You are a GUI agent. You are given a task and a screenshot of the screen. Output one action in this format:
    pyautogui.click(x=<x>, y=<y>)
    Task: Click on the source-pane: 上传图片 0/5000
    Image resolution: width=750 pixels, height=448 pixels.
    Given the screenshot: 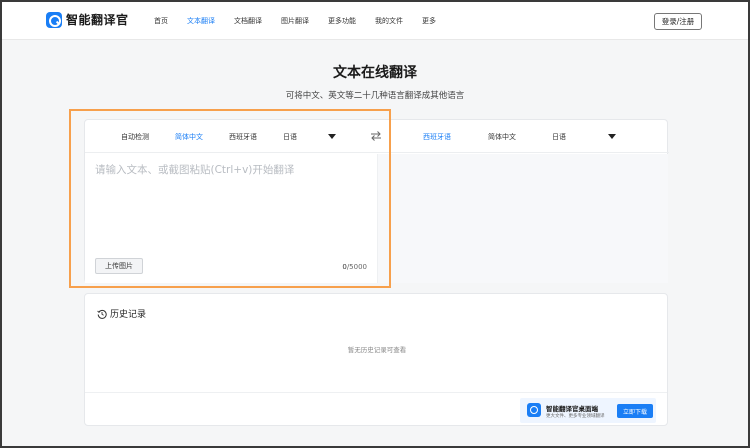 What is the action you would take?
    pyautogui.click(x=231, y=218)
    